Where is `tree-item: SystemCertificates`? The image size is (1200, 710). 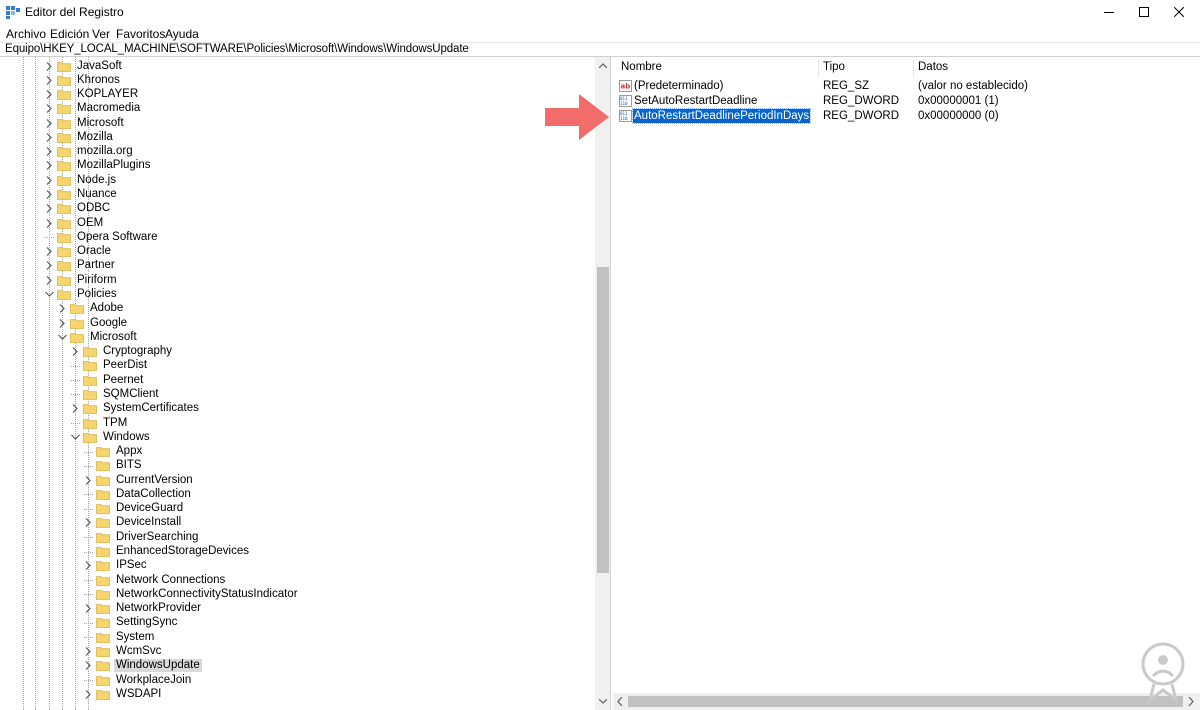
tree-item: SystemCertificates is located at coordinates (135, 409).